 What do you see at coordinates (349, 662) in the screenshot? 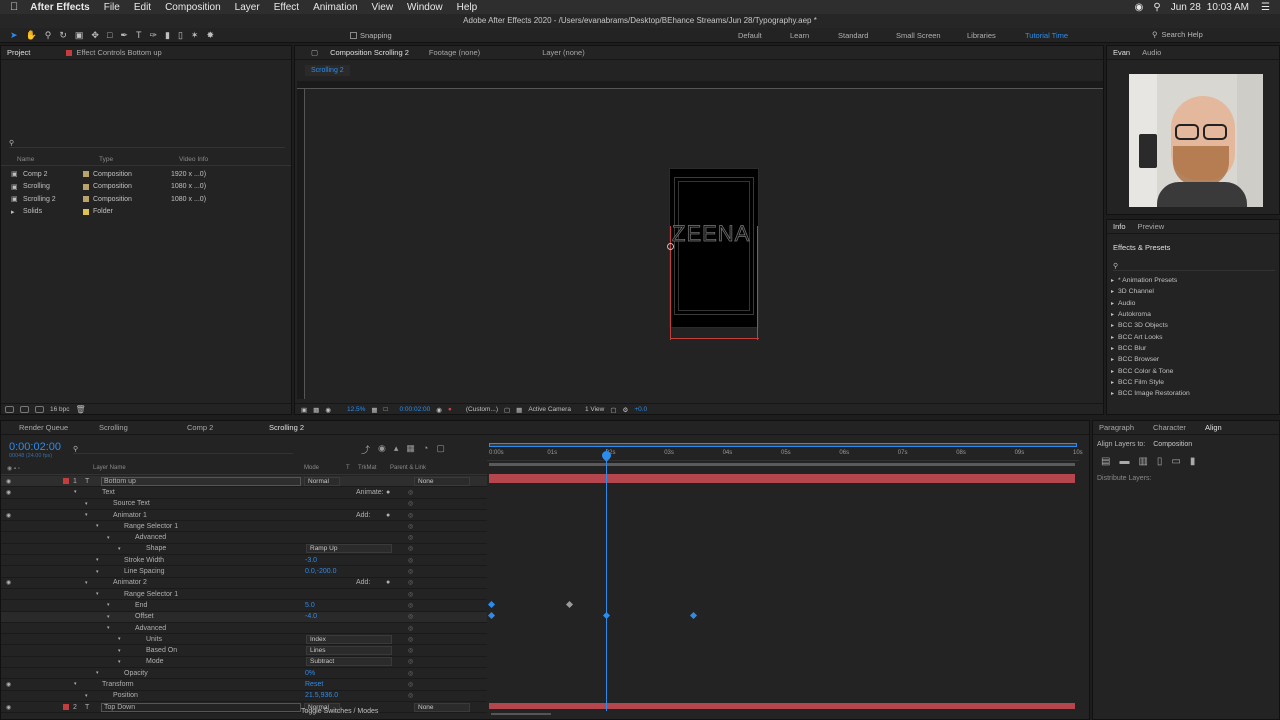
I see `property-select: Subtract` at bounding box center [349, 662].